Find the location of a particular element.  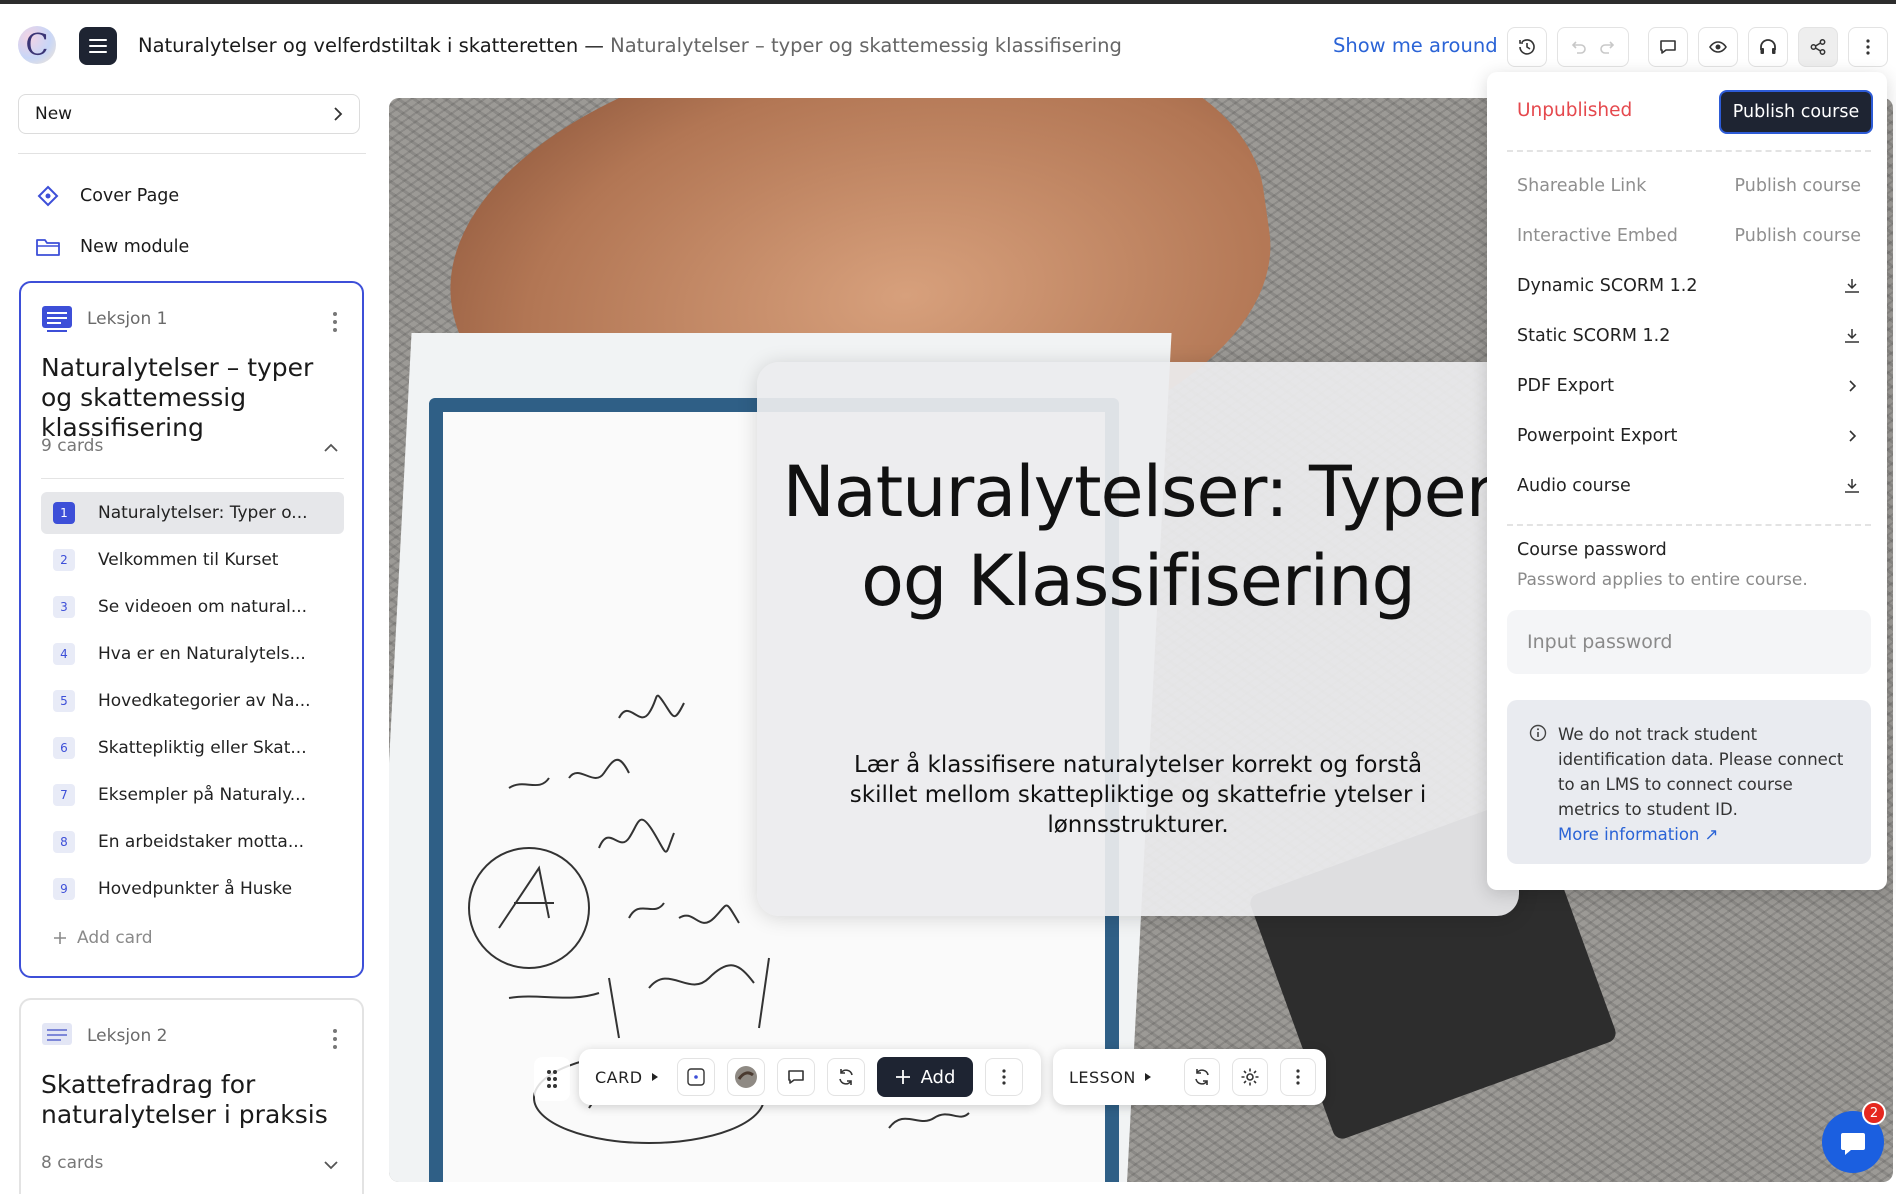

lesson-header: Leksjon 2 is located at coordinates (104, 1036).